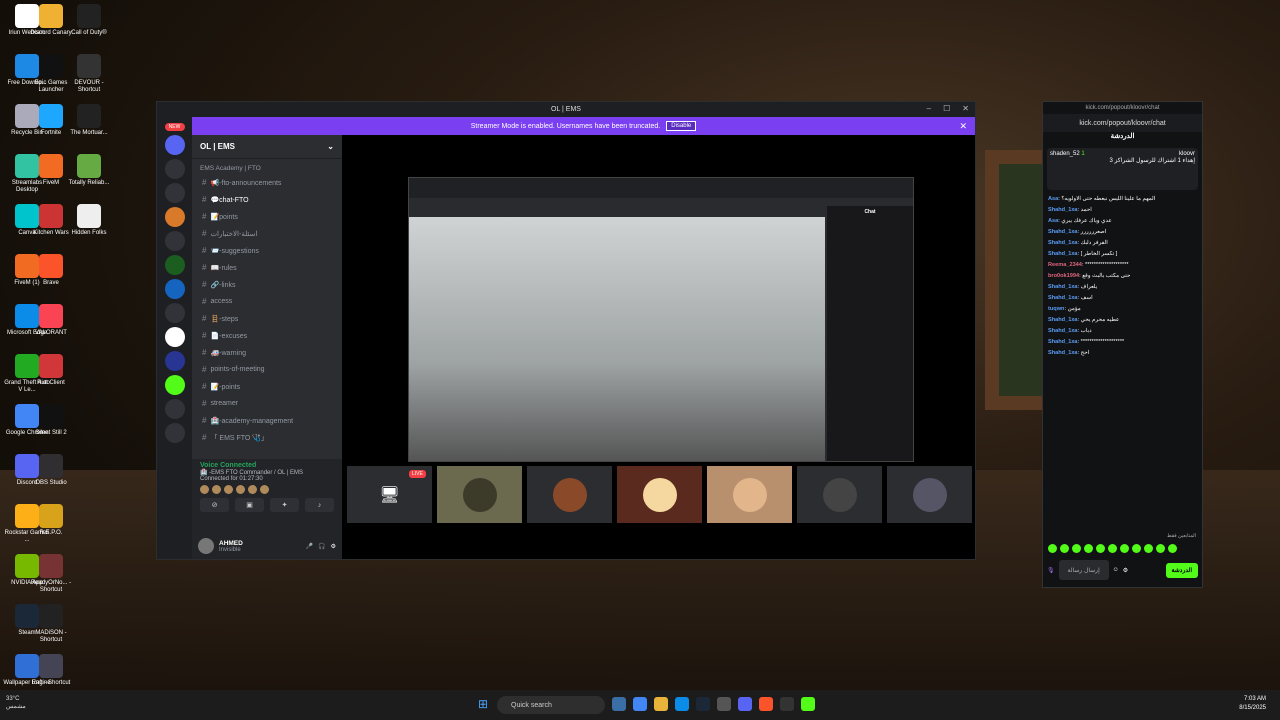 The image size is (1280, 720). What do you see at coordinates (1053, 199) in the screenshot?
I see `chat-username: Asa` at bounding box center [1053, 199].